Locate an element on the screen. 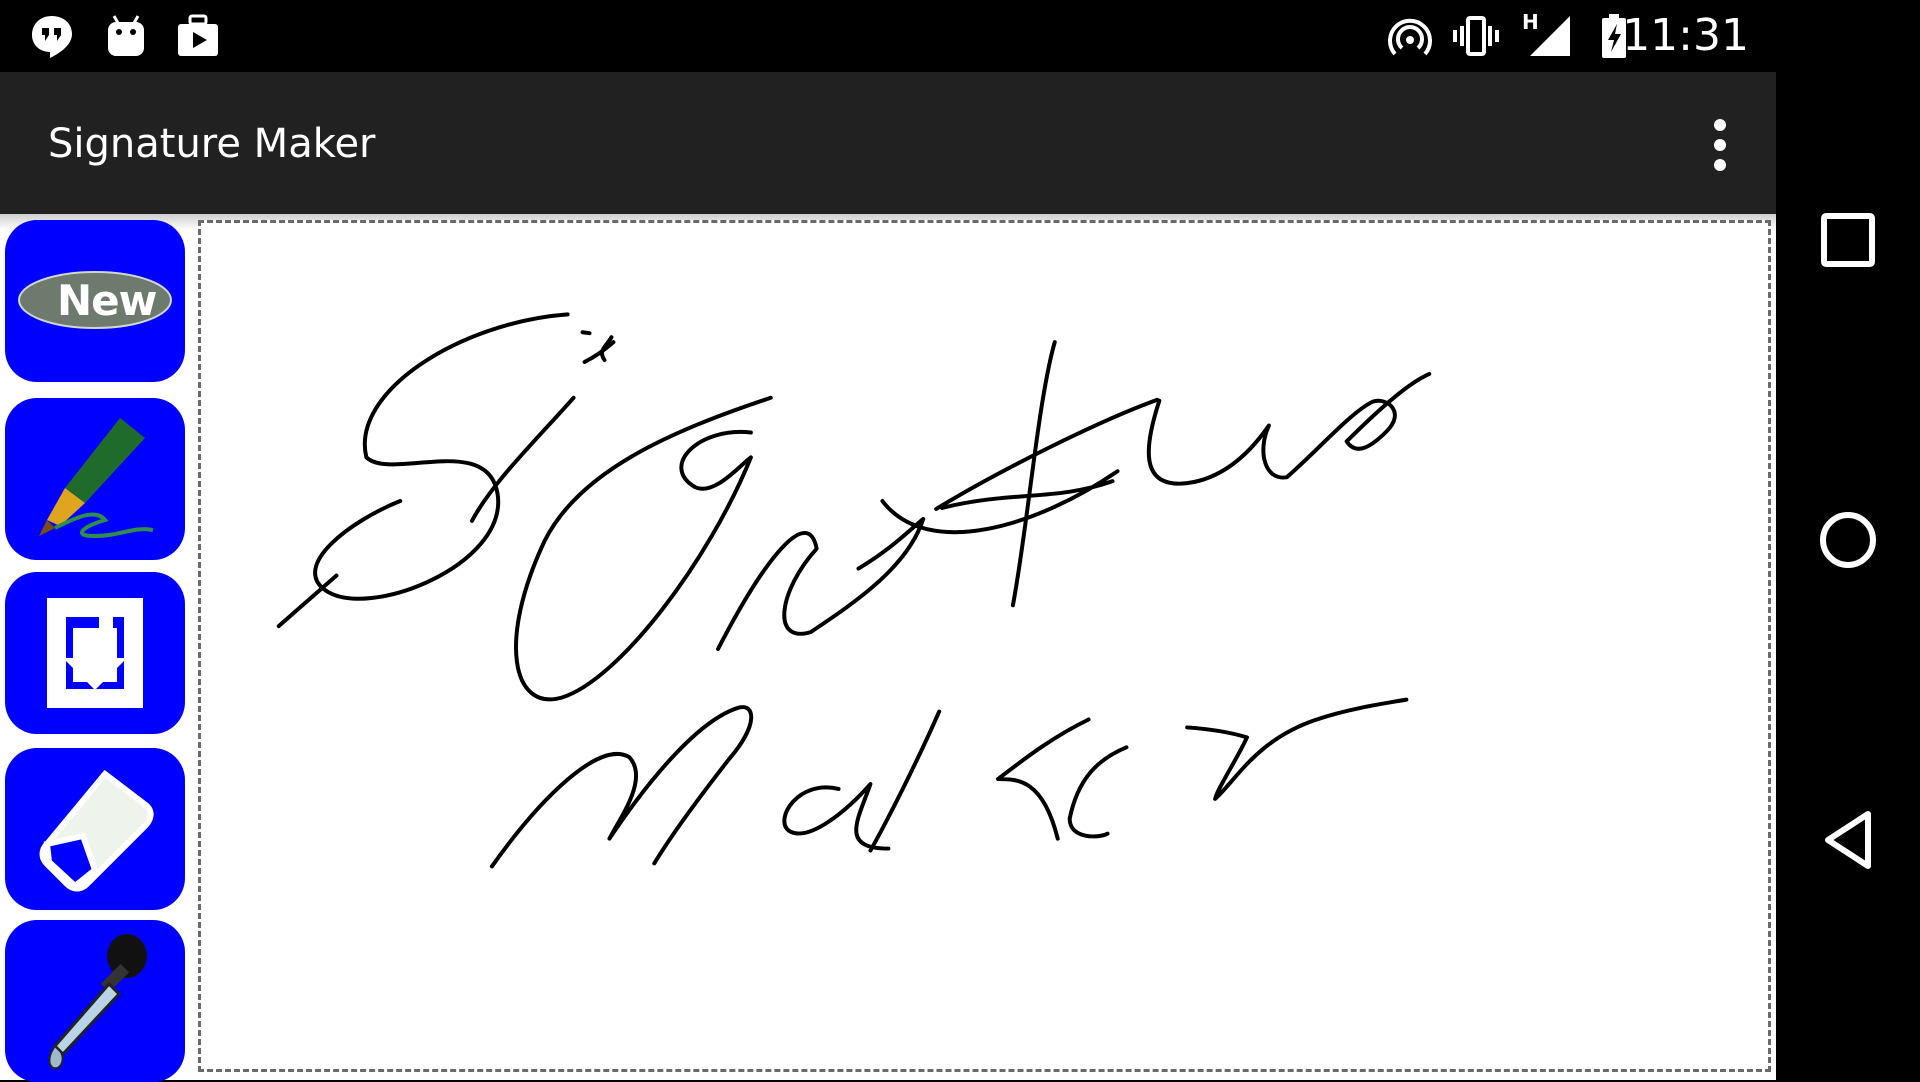 The image size is (1920, 1082). dropper-icon is located at coordinates (97, 1002).